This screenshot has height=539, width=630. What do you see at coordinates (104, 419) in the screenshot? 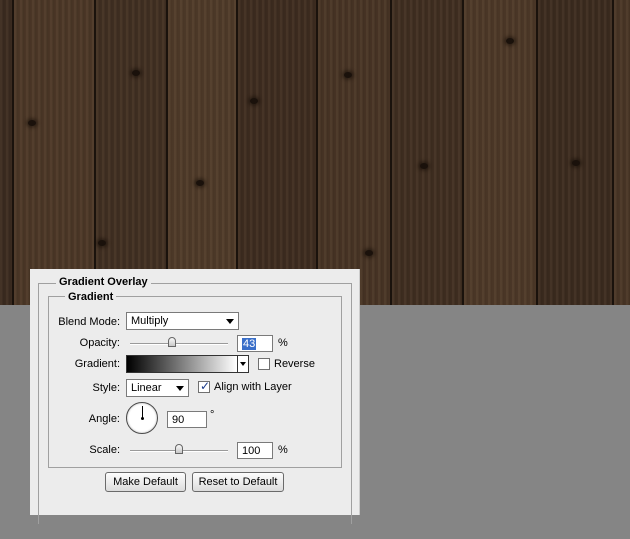
I see `angle-label: Angle:` at bounding box center [104, 419].